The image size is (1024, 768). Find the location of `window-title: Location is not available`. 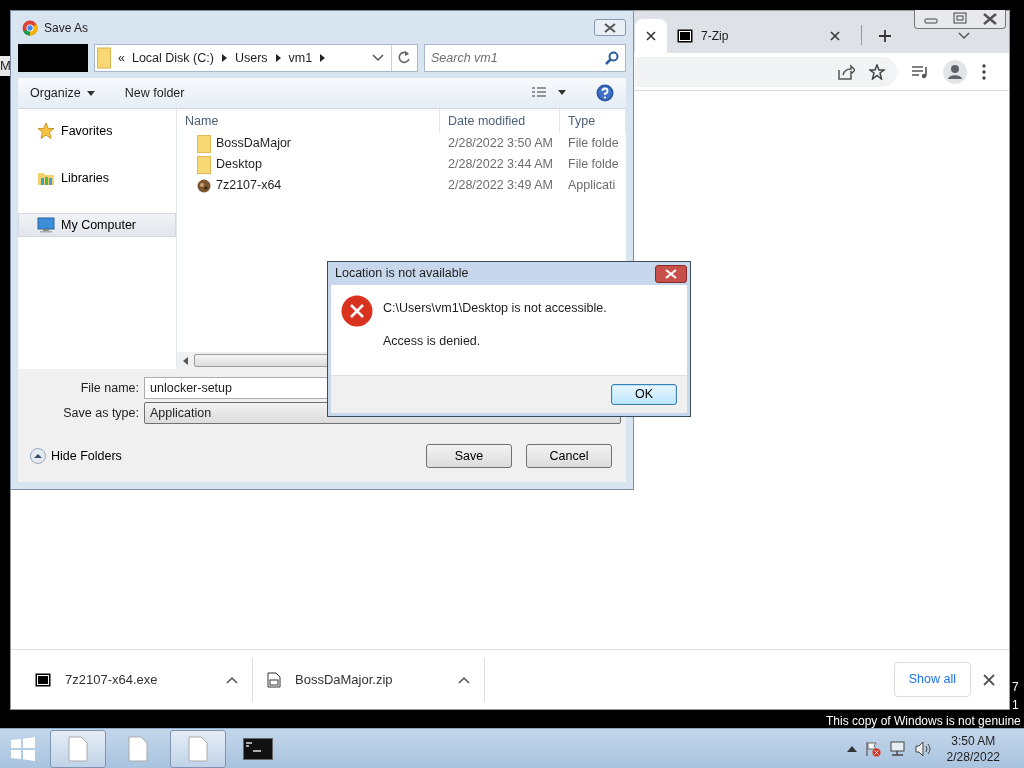

window-title: Location is not available is located at coordinates (402, 274).